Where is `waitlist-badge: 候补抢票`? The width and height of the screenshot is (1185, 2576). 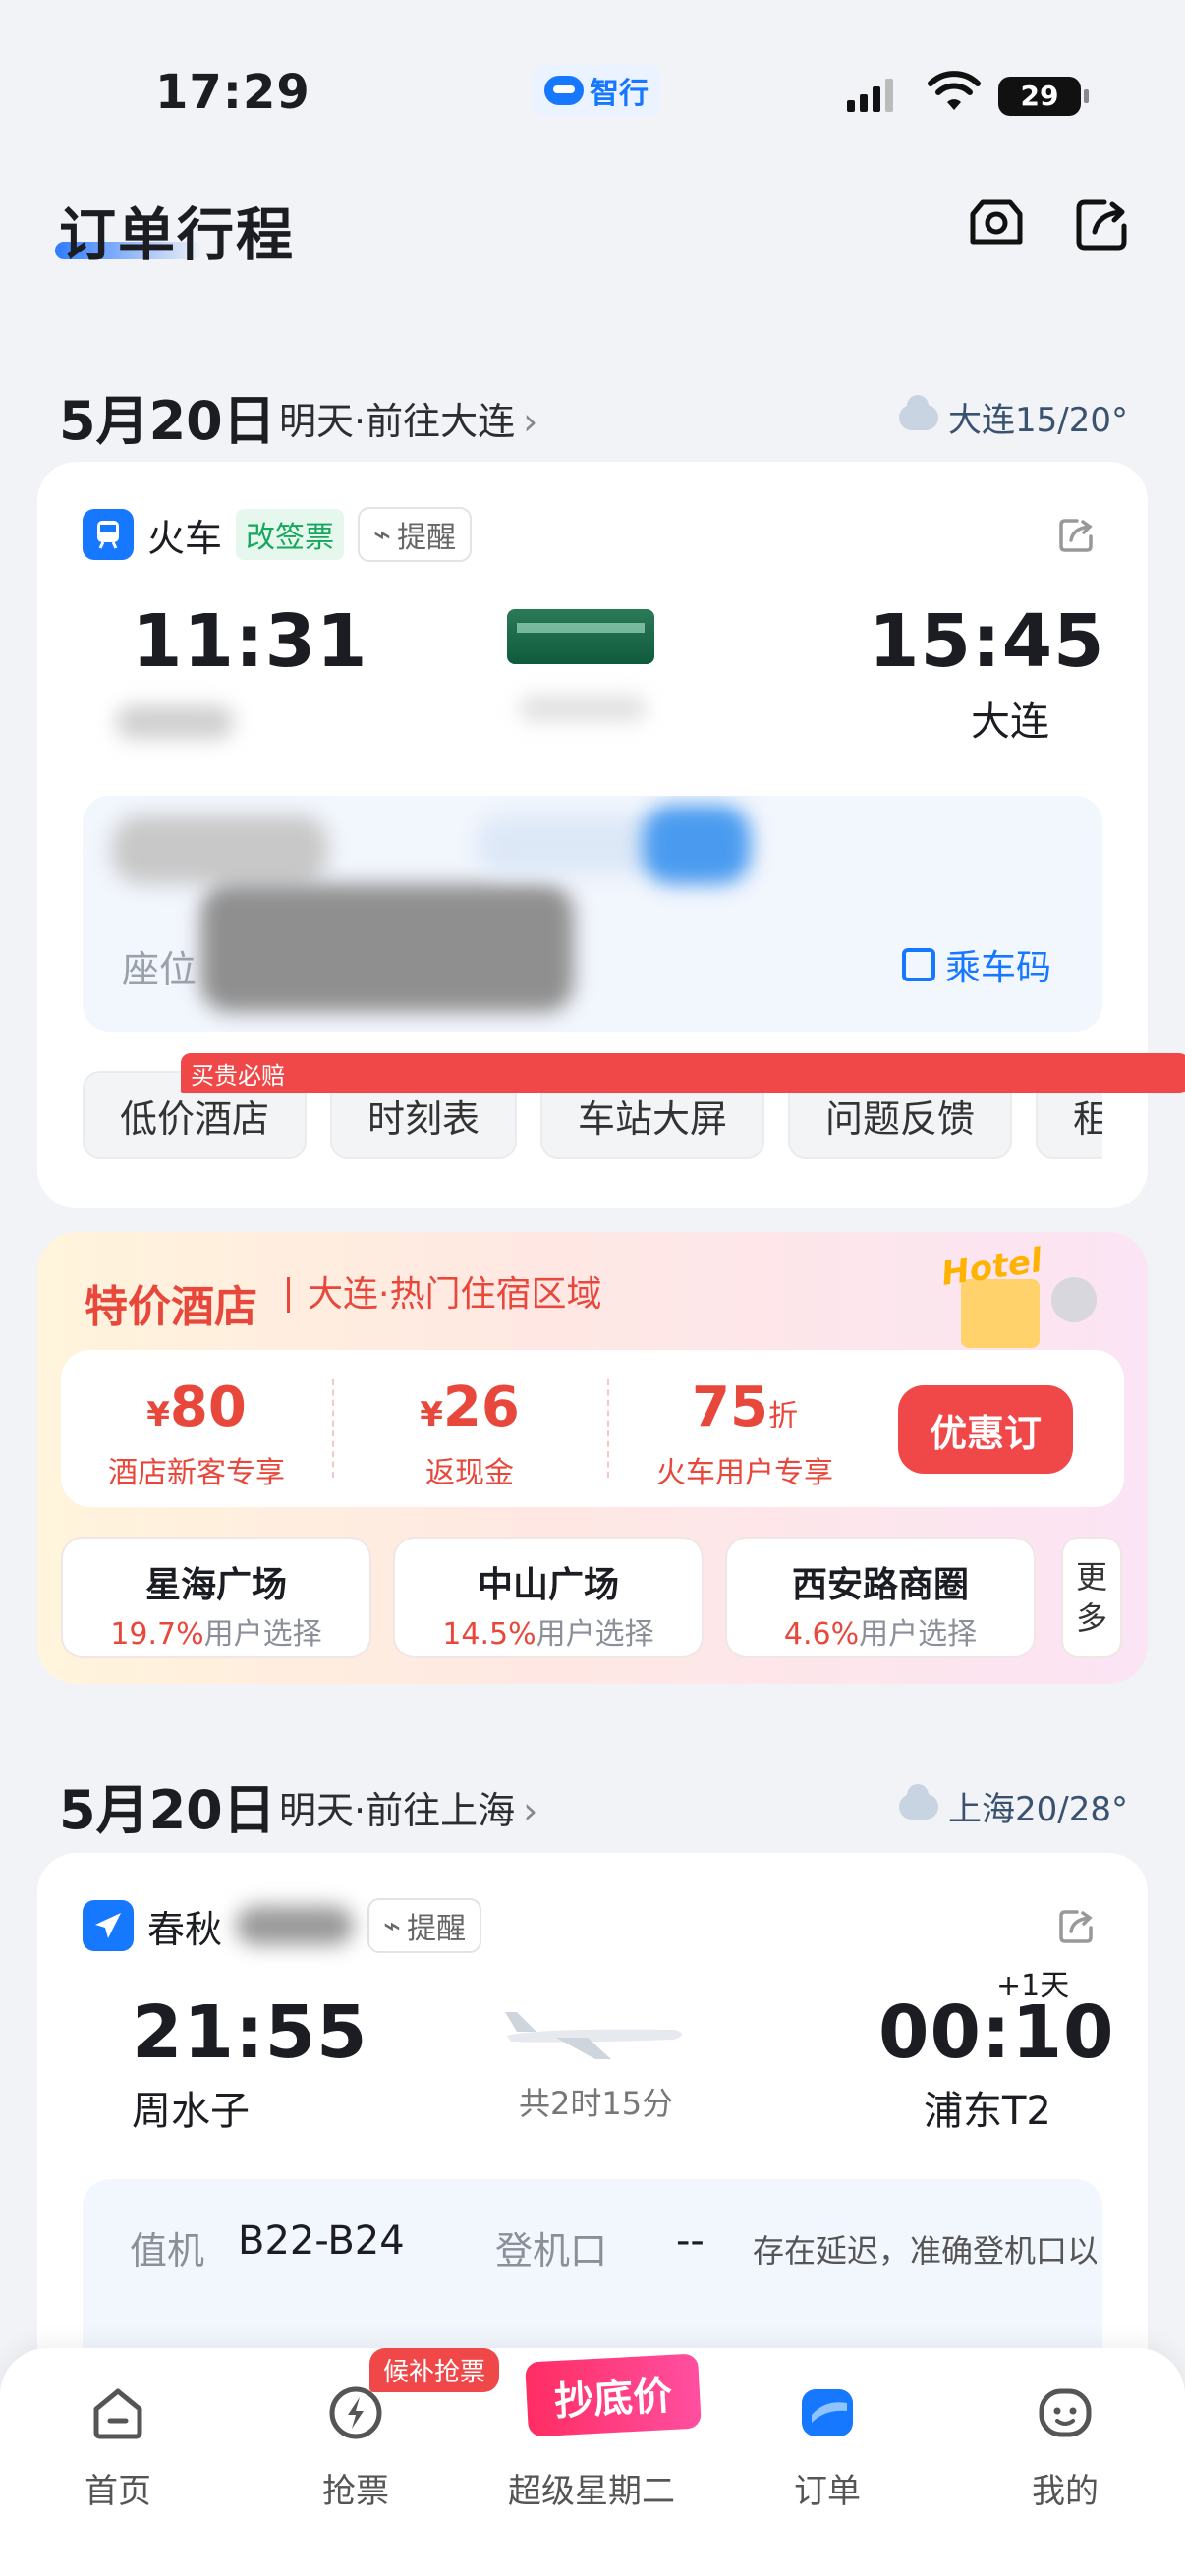
waitlist-badge: 候补抢票 is located at coordinates (435, 2370).